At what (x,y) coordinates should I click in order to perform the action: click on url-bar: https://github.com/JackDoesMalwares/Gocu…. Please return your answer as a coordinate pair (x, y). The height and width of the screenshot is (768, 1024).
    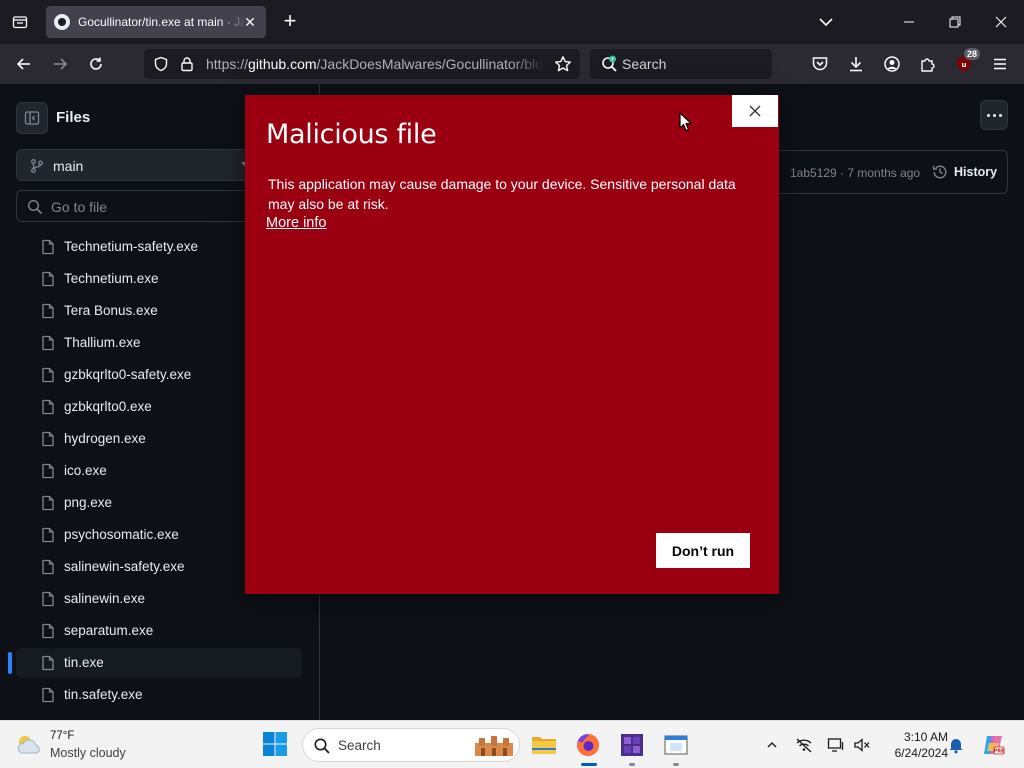
    Looking at the image, I should click on (362, 64).